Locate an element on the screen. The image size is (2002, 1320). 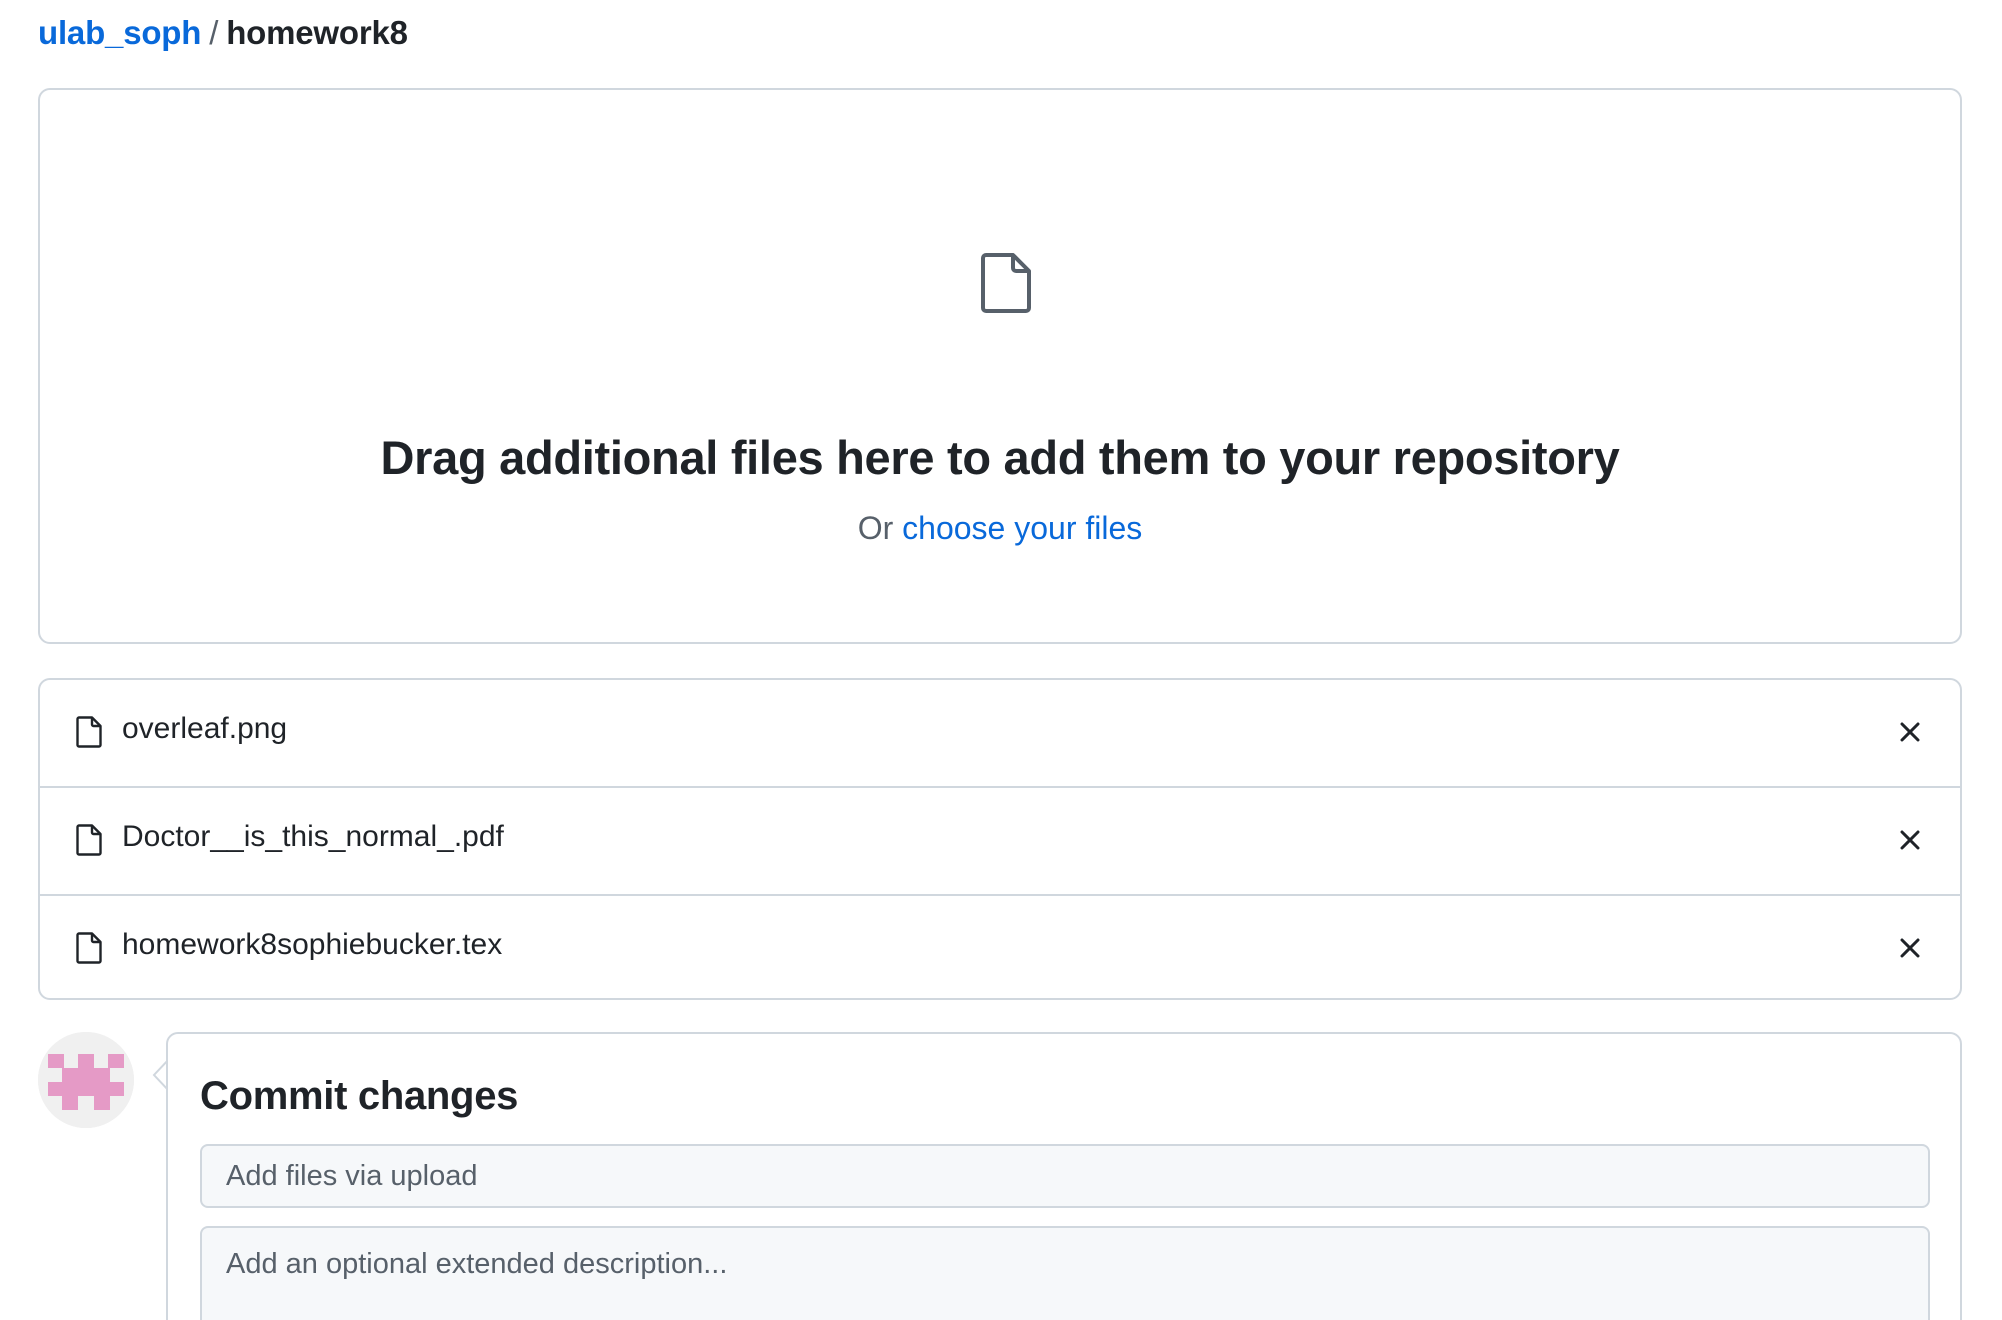
identicon-image is located at coordinates (86, 1080).